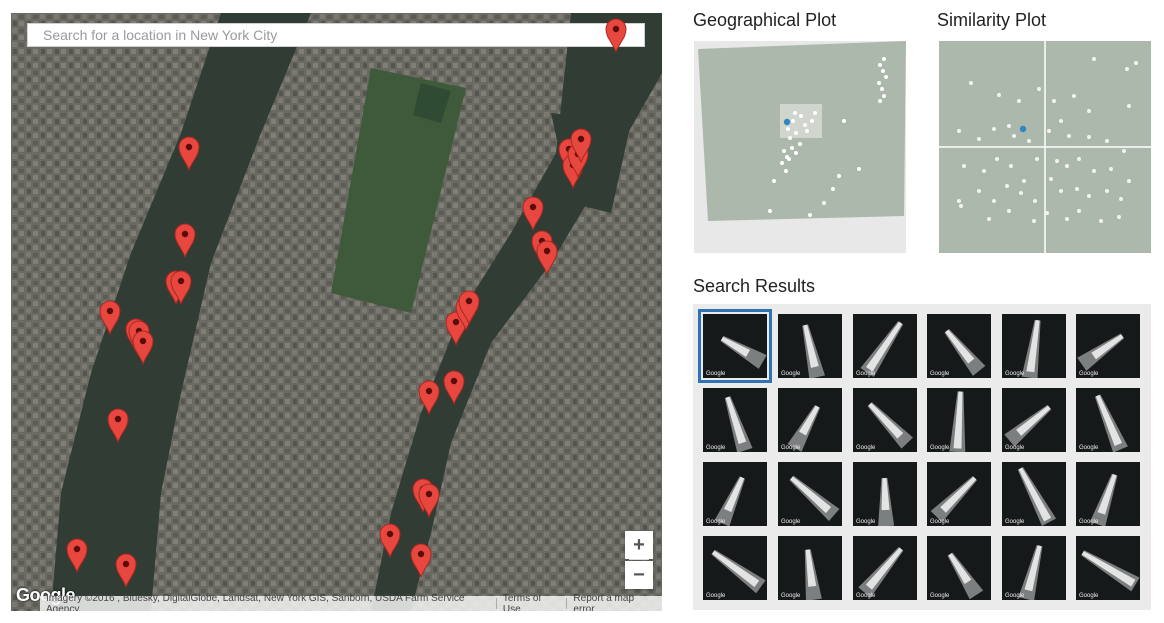  What do you see at coordinates (336, 35) in the screenshot?
I see `search-input` at bounding box center [336, 35].